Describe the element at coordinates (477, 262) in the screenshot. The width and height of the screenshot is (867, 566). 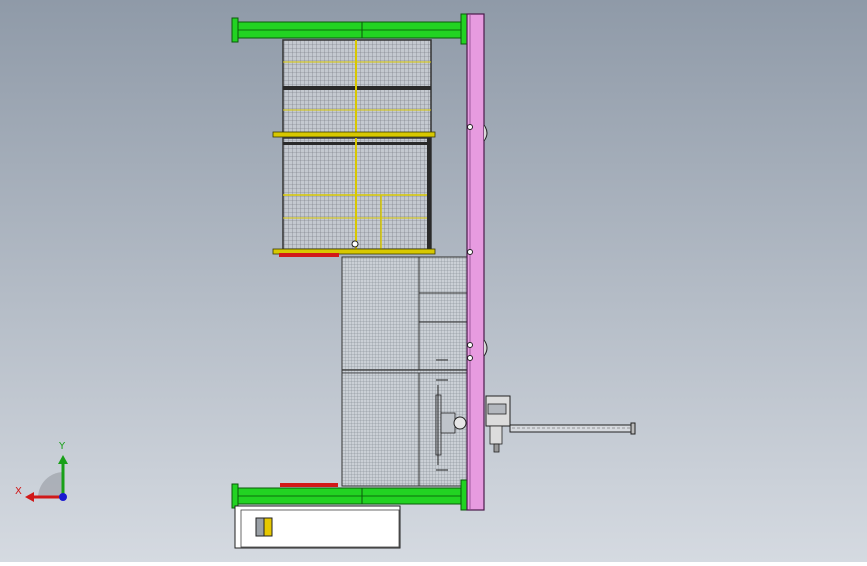
I see `vertical-column` at that location.